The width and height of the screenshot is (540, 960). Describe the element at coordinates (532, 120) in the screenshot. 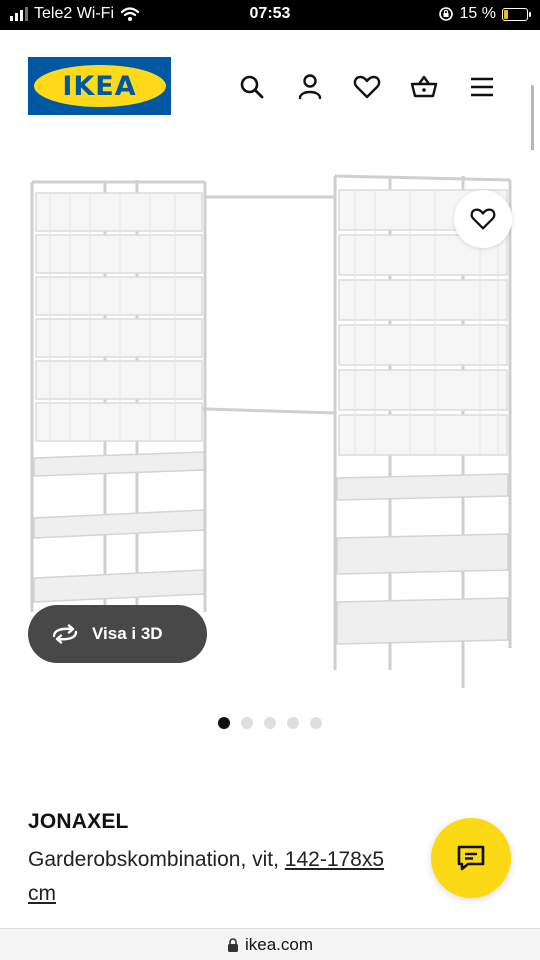

I see `scrollbar` at that location.